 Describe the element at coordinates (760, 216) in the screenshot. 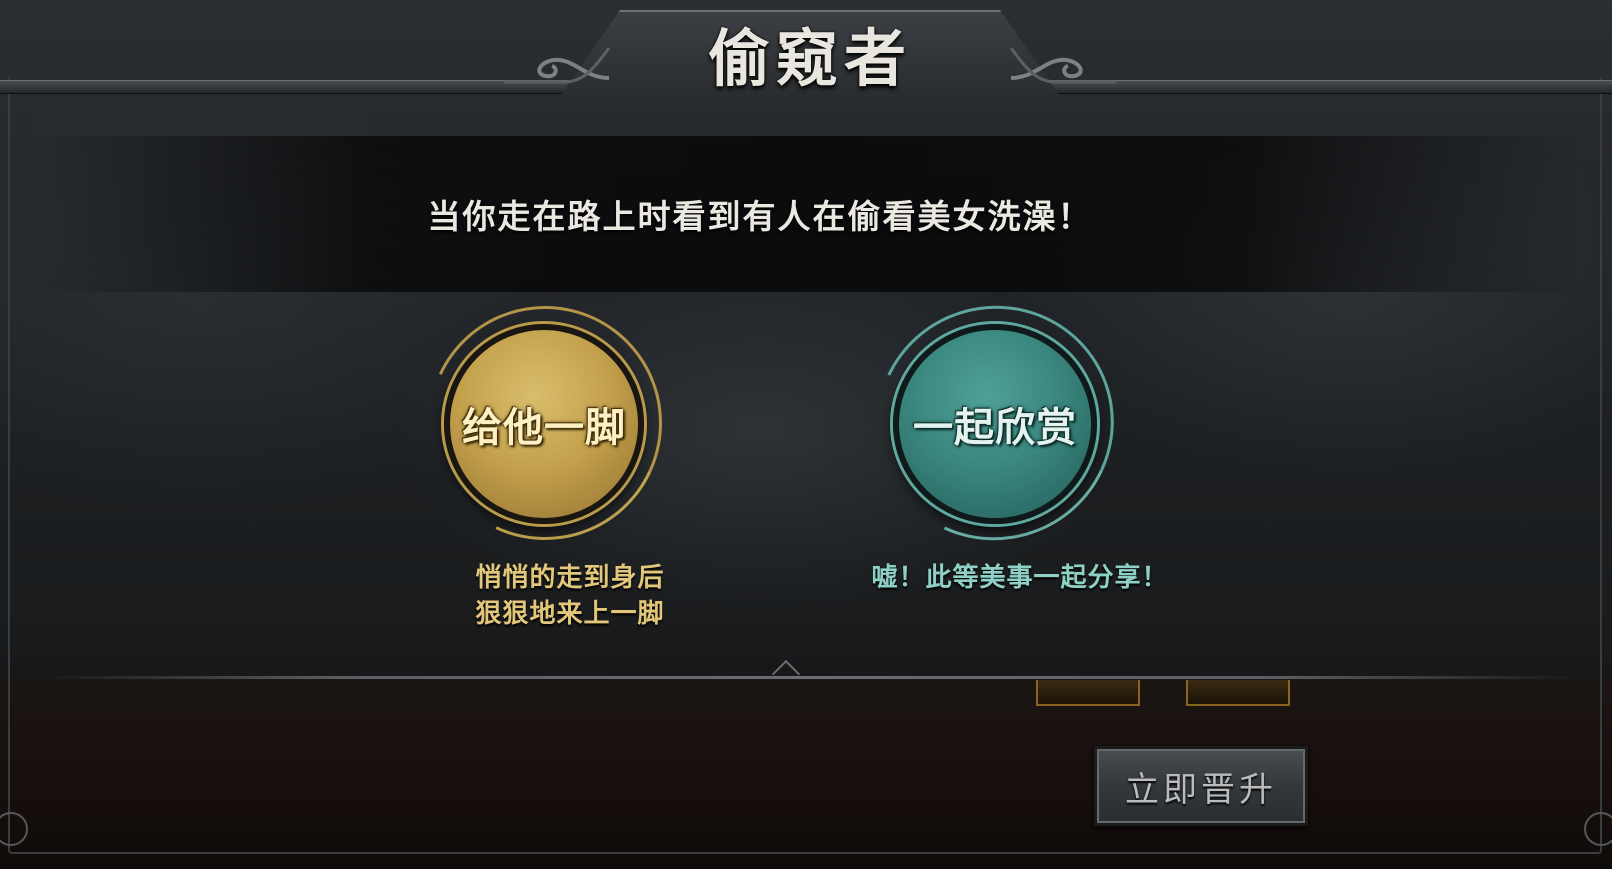

I see `event-prompt-text: 当你走在路上时看到有人在偷看美女洗澡！` at that location.